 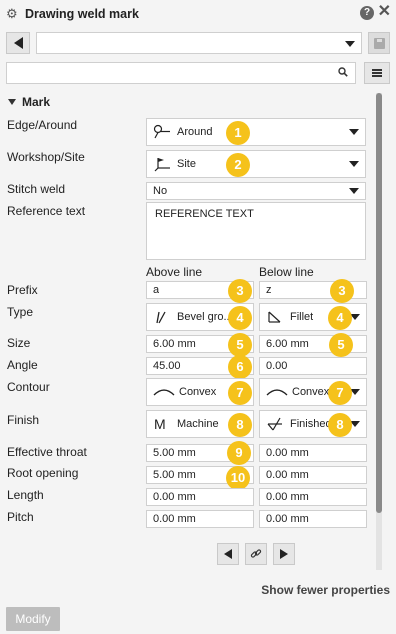 I want to click on stitch-weld-select: No, so click(x=256, y=191).